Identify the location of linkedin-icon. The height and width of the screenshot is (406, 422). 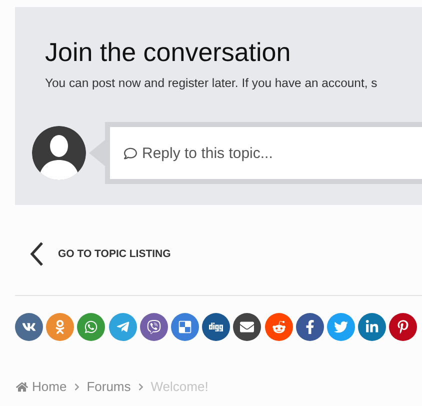
(372, 327).